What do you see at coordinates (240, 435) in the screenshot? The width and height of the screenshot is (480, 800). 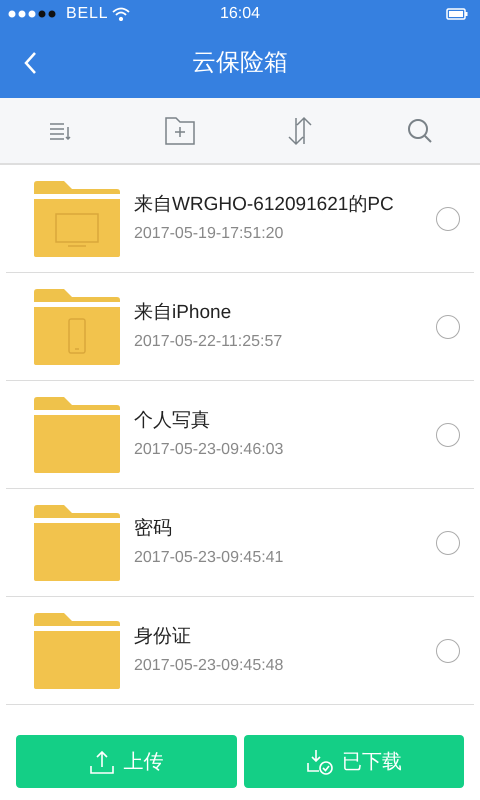 I see `folder-row: 个人写真 2017-05-23-09:46:03` at bounding box center [240, 435].